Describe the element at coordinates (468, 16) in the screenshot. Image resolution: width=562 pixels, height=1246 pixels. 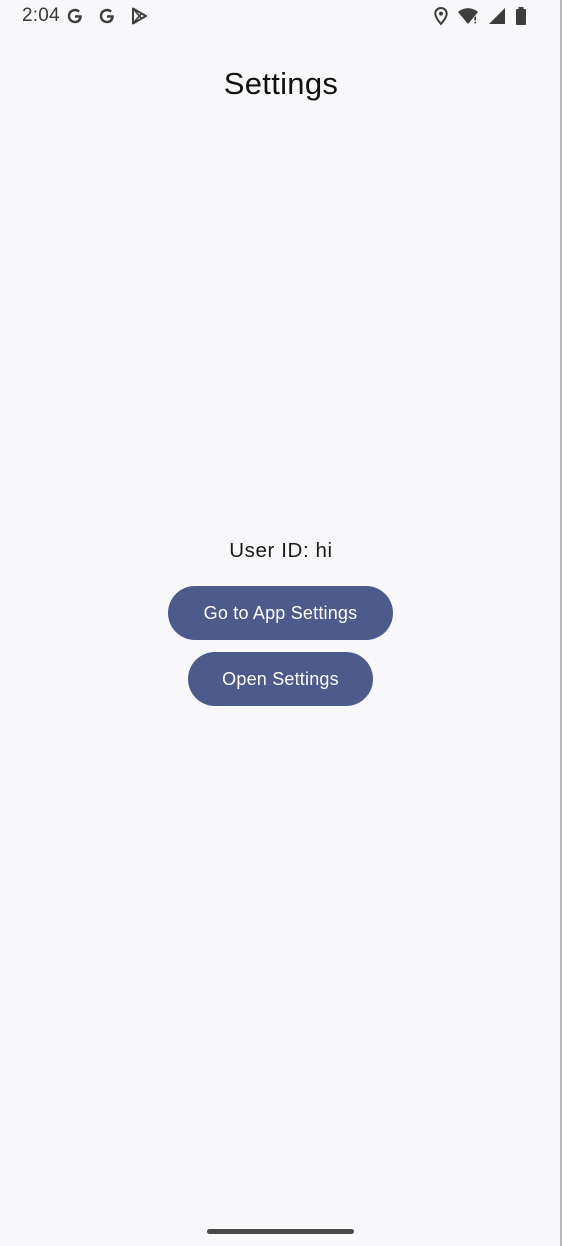
I see `wifi-icon` at that location.